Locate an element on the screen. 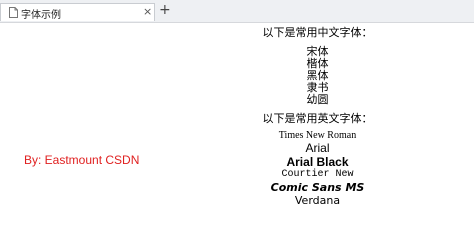 This screenshot has width=474, height=240. new-tab-button: + is located at coordinates (165, 10).